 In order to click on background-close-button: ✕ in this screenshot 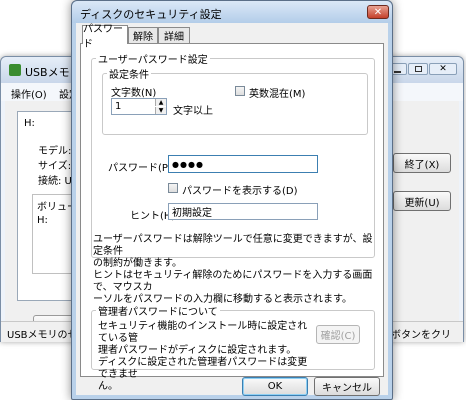, I will do `click(443, 69)`.